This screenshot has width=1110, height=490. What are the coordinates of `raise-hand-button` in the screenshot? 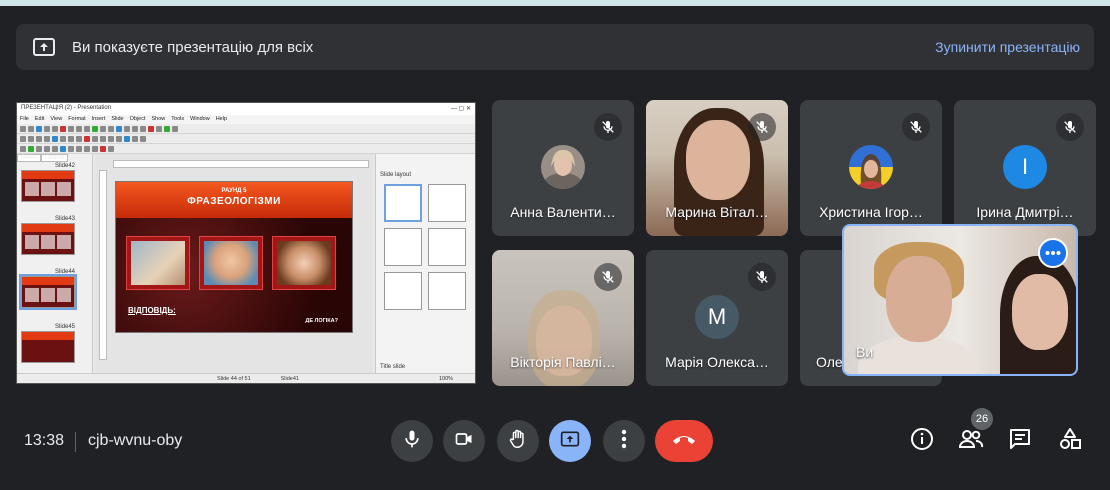 It's located at (518, 441).